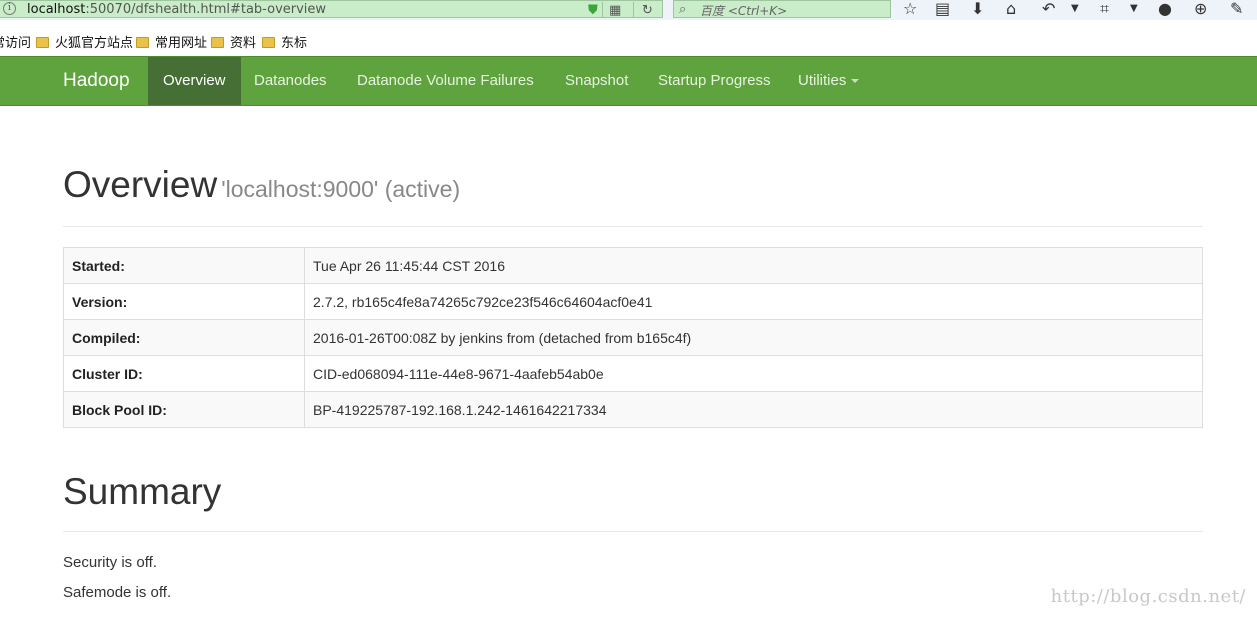  Describe the element at coordinates (1011, 9) in the screenshot. I see `home-icon: ⌂` at that location.